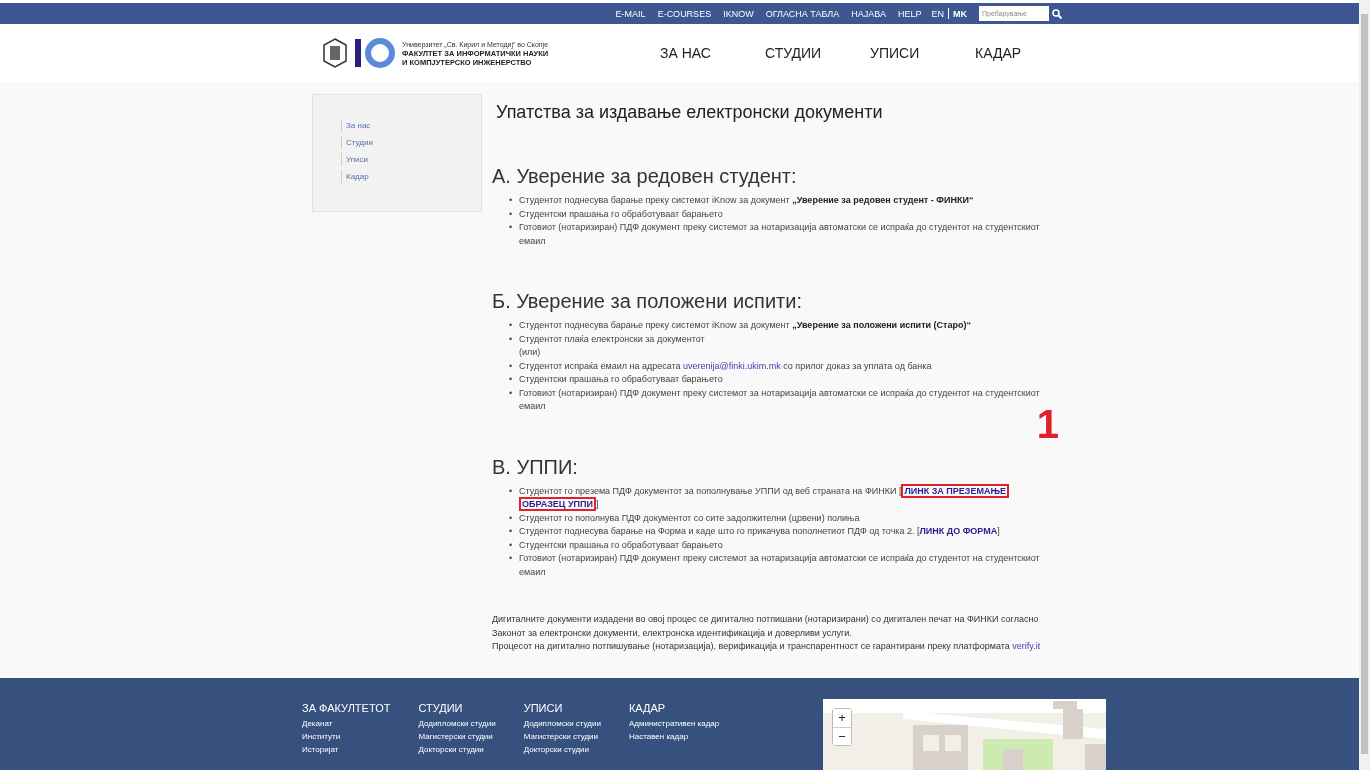 The image size is (1370, 770). I want to click on sidebar-item: За нас, so click(411, 125).